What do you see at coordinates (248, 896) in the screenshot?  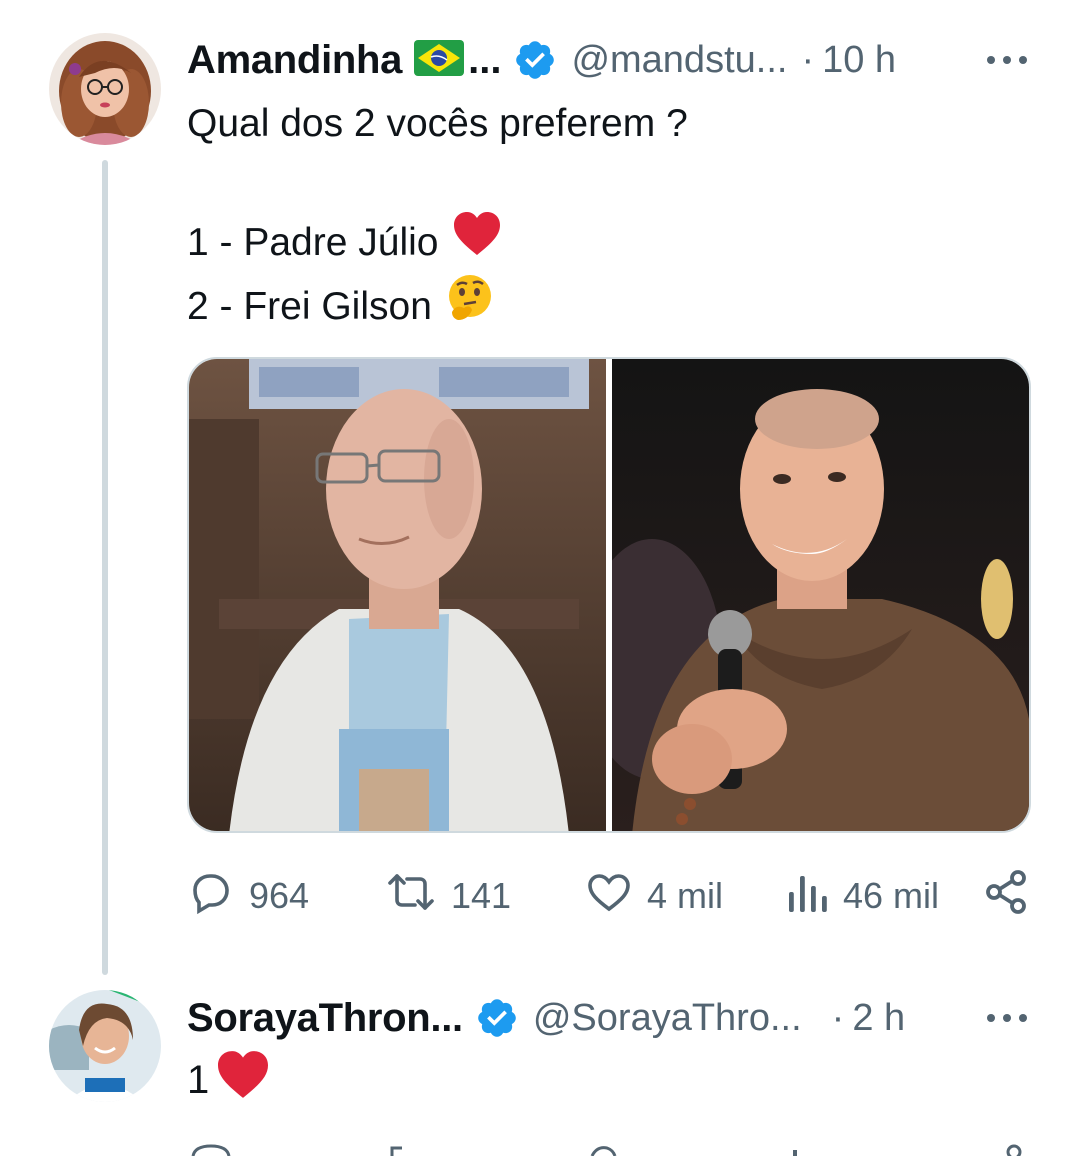 I see `reply-button: 964` at bounding box center [248, 896].